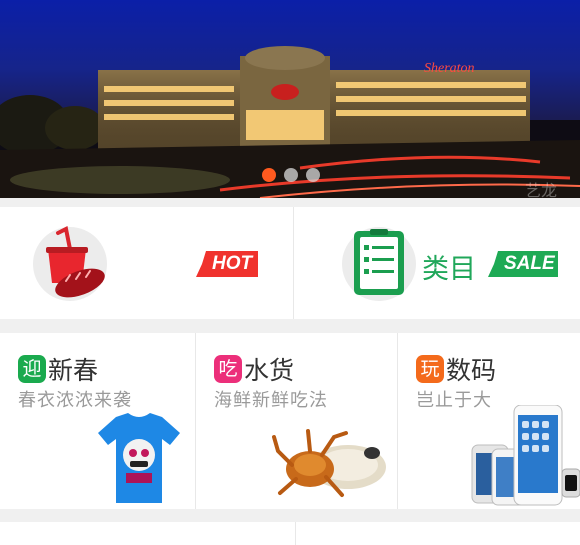 This screenshot has width=580, height=545. I want to click on next-tiles-row, so click(290, 533).